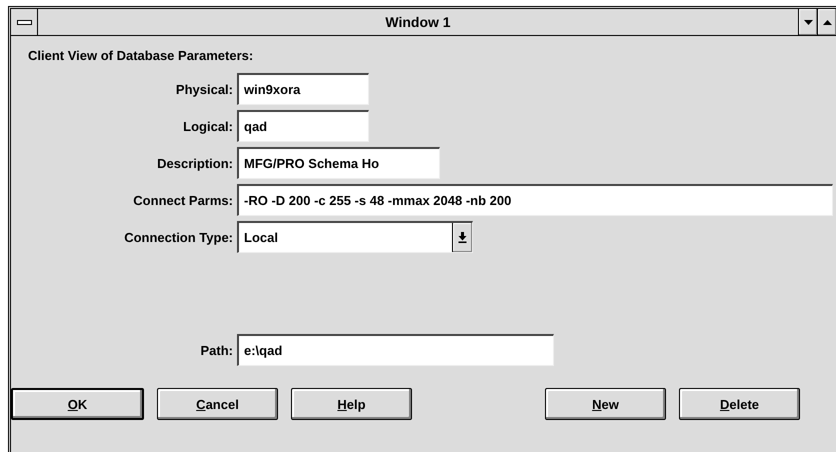 The width and height of the screenshot is (836, 452). I want to click on text-field: MFG/PRO Schema Ho, so click(338, 163).